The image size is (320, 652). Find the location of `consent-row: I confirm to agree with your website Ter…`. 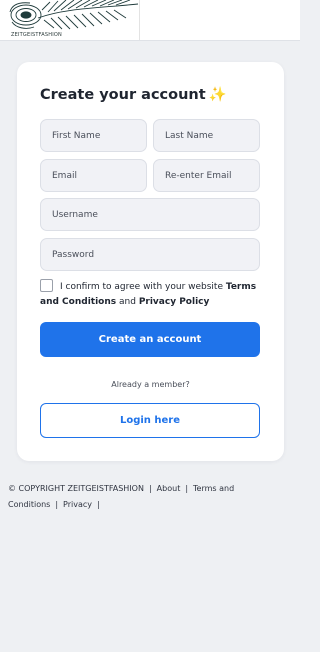

consent-row: I confirm to agree with your website Ter… is located at coordinates (151, 294).